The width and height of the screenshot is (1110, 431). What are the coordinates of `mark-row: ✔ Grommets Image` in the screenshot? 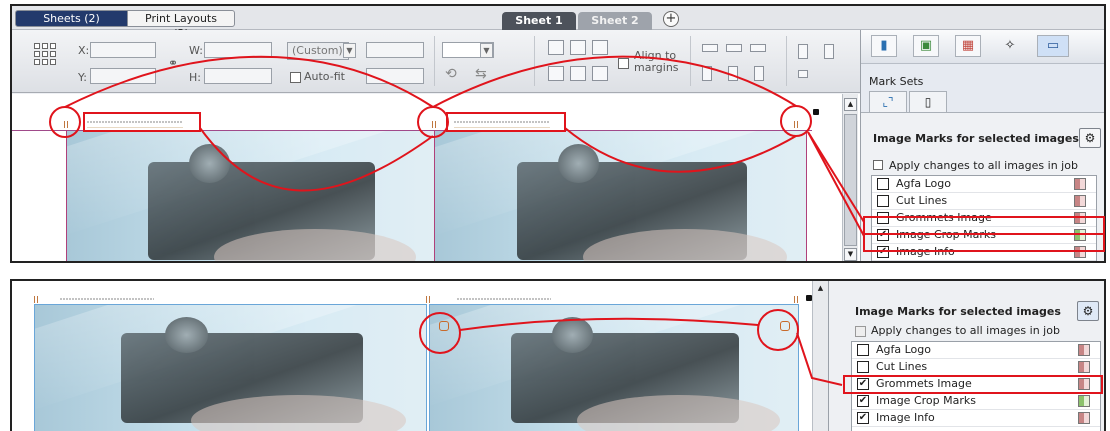 It's located at (976, 384).